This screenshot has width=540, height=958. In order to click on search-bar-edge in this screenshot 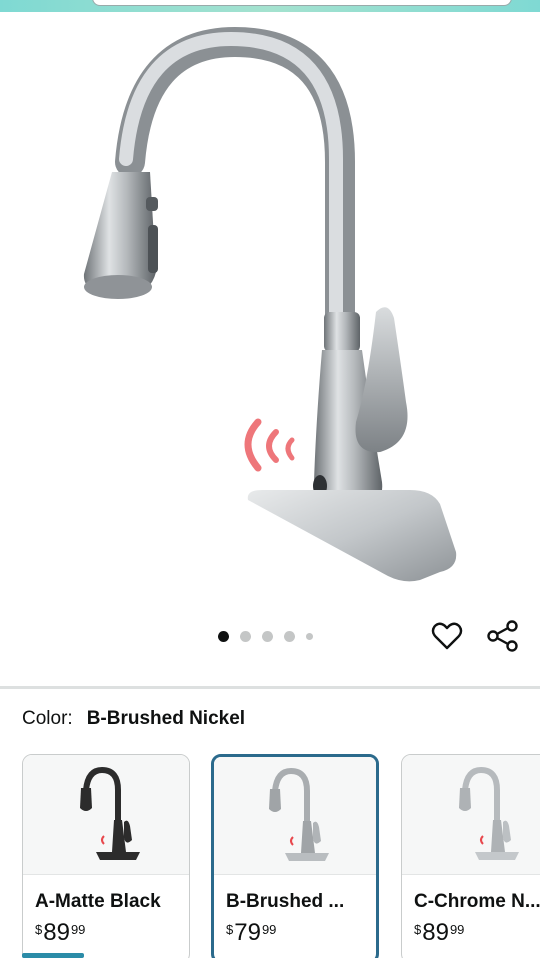, I will do `click(302, 3)`.